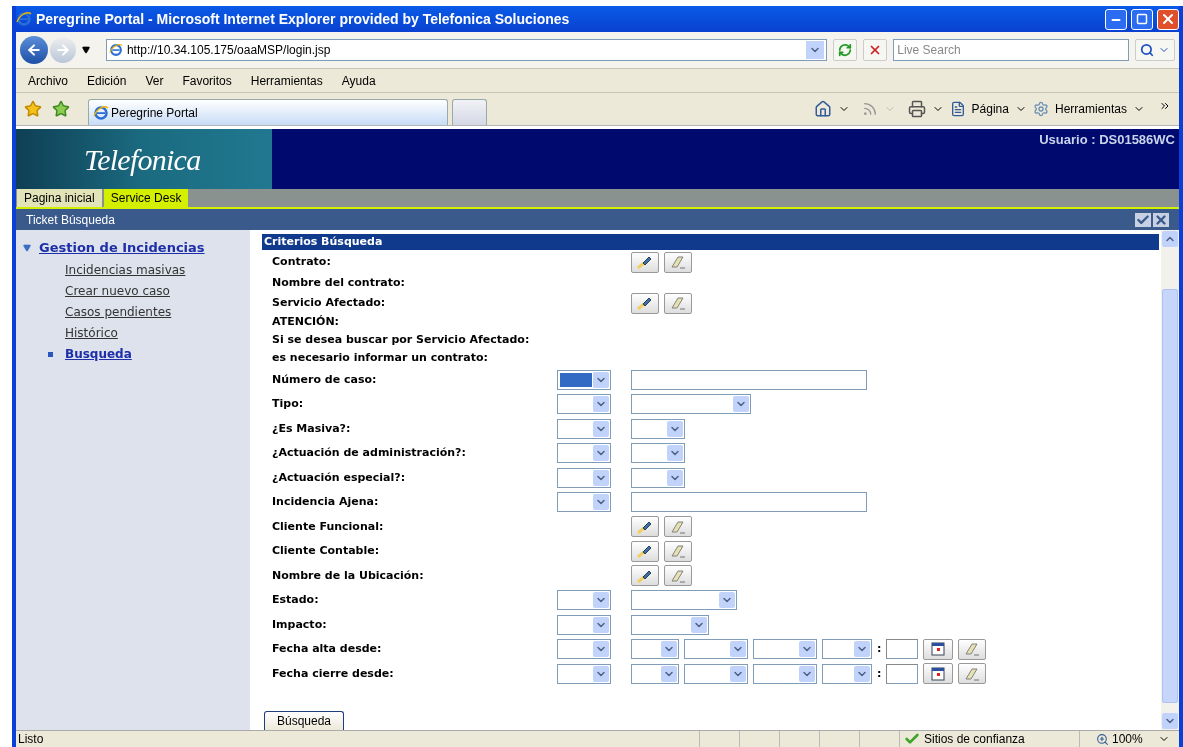  Describe the element at coordinates (27, 247) in the screenshot. I see `expand-triangle-icon` at that location.